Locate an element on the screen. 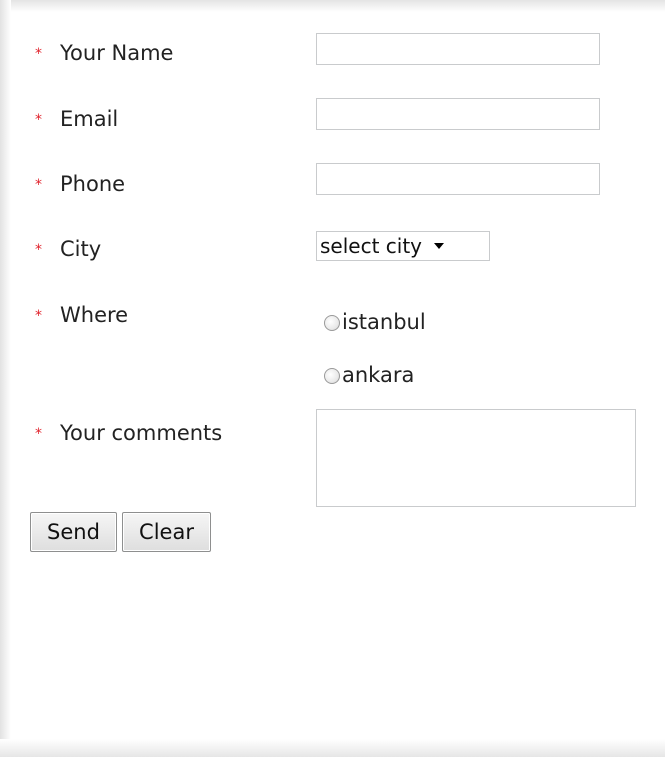 The height and width of the screenshot is (757, 665). radio-option-ankara: ankara is located at coordinates (369, 375).